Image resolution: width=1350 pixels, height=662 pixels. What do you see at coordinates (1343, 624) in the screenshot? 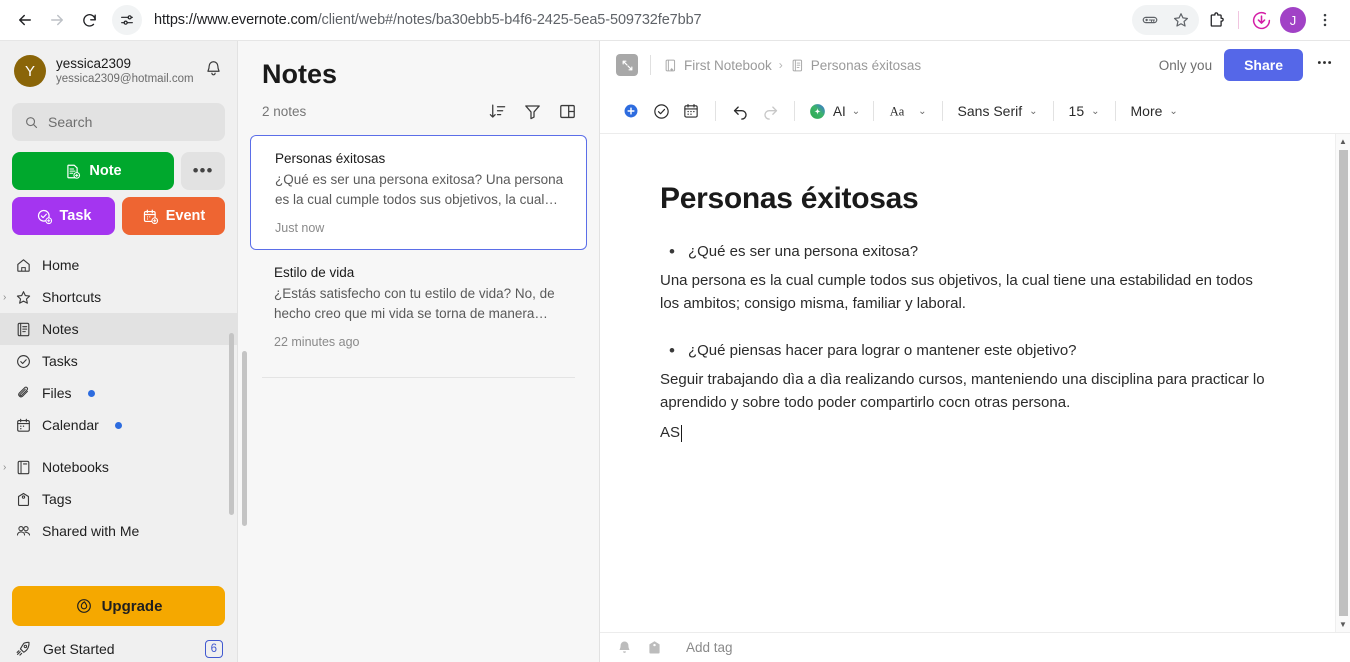
I see `scroll-down-arrow-icon: ▼` at bounding box center [1343, 624].